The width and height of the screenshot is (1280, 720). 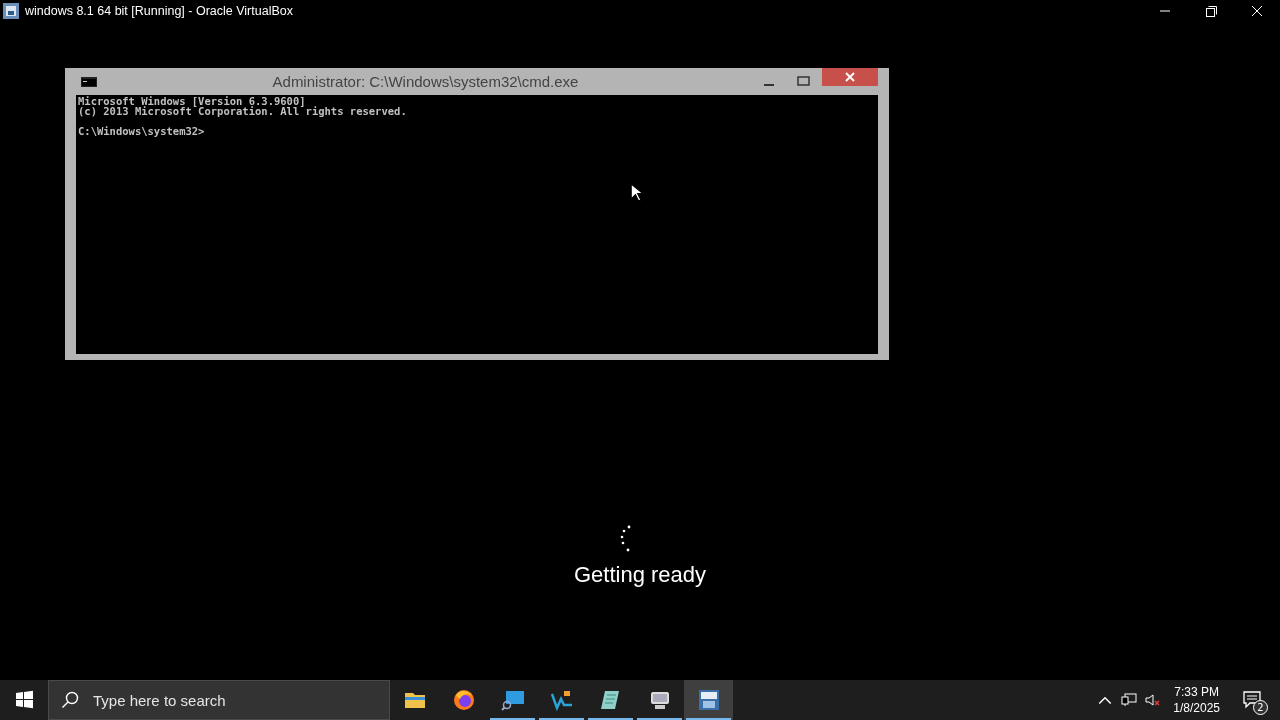 I want to click on clock-time: 7:33 PM, so click(x=1196, y=692).